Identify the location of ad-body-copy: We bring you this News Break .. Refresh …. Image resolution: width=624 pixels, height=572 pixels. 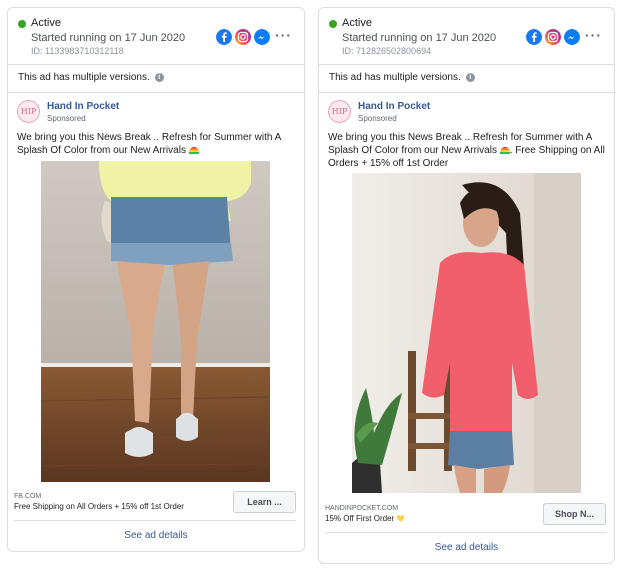
(149, 144).